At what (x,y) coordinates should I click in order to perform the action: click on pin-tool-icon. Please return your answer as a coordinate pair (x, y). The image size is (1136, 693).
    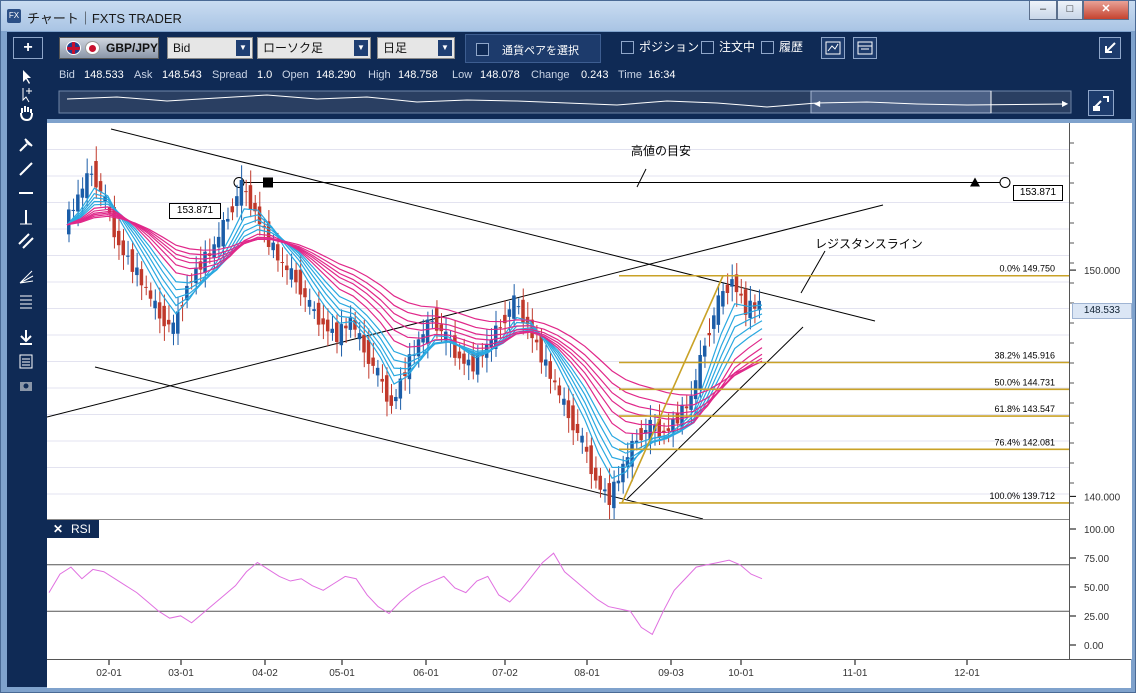
    Looking at the image, I should click on (26, 145).